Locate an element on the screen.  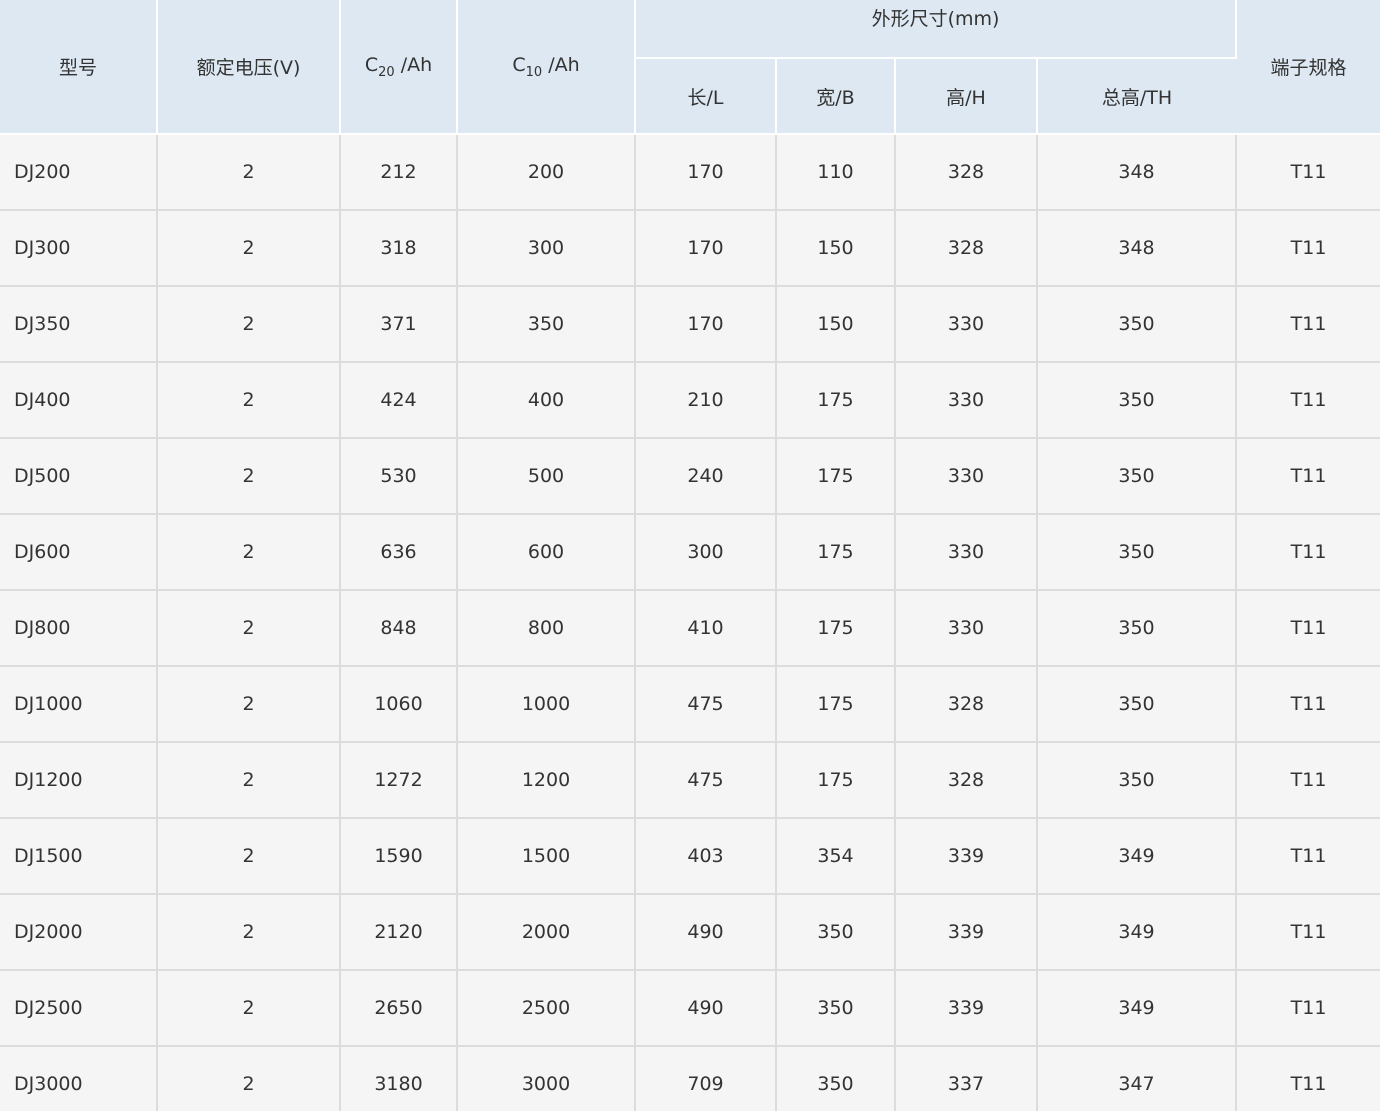
header-dimensions: 外形尺寸(mm) is located at coordinates (936, 29).